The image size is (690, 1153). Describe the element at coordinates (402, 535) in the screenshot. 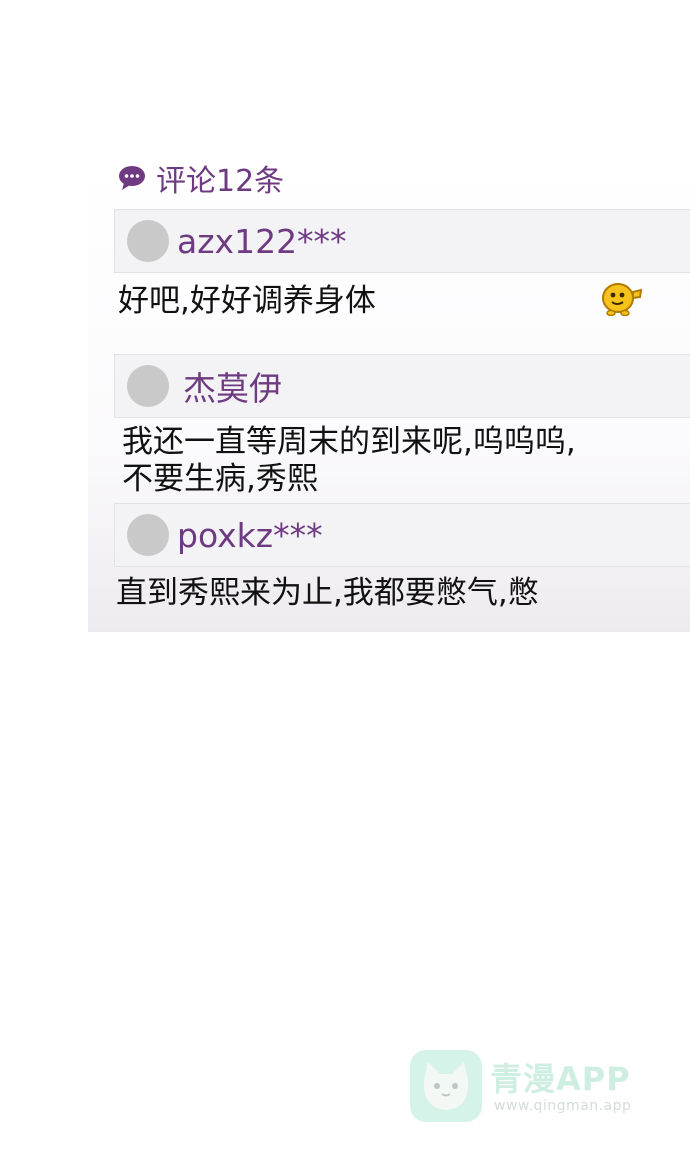

I see `comment-header: poxkz***` at that location.